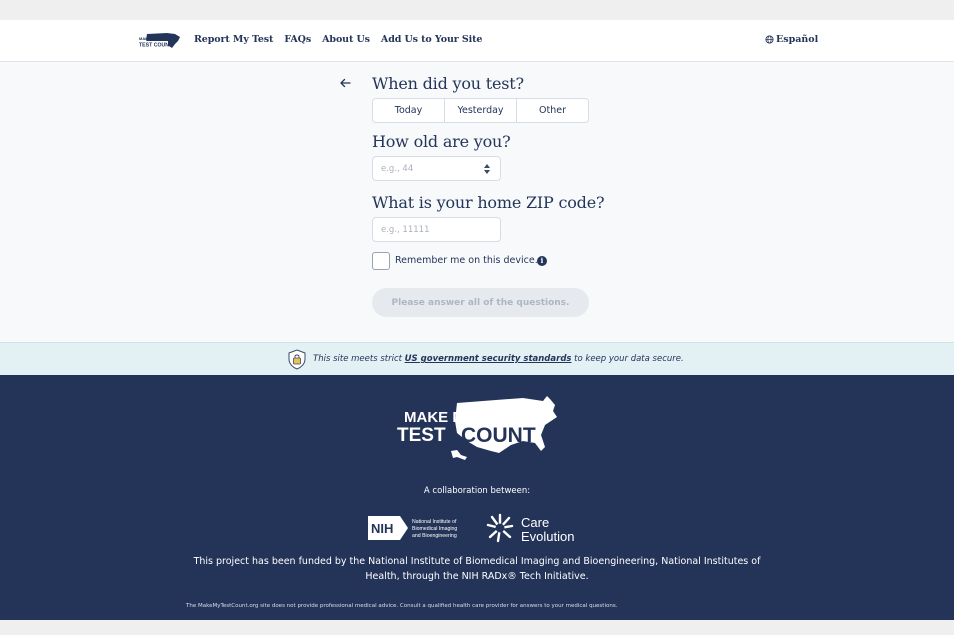 This screenshot has width=954, height=635. Describe the element at coordinates (148, 38) in the screenshot. I see `logo-text-top: MAKE MY` at that location.